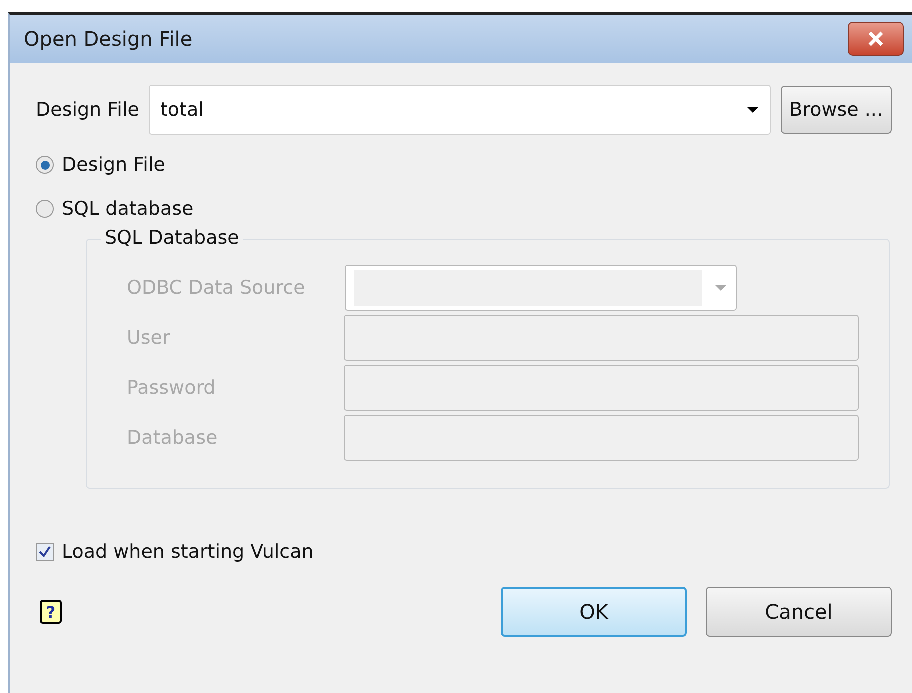 The image size is (912, 693). Describe the element at coordinates (172, 388) in the screenshot. I see `field-label: Password` at that location.